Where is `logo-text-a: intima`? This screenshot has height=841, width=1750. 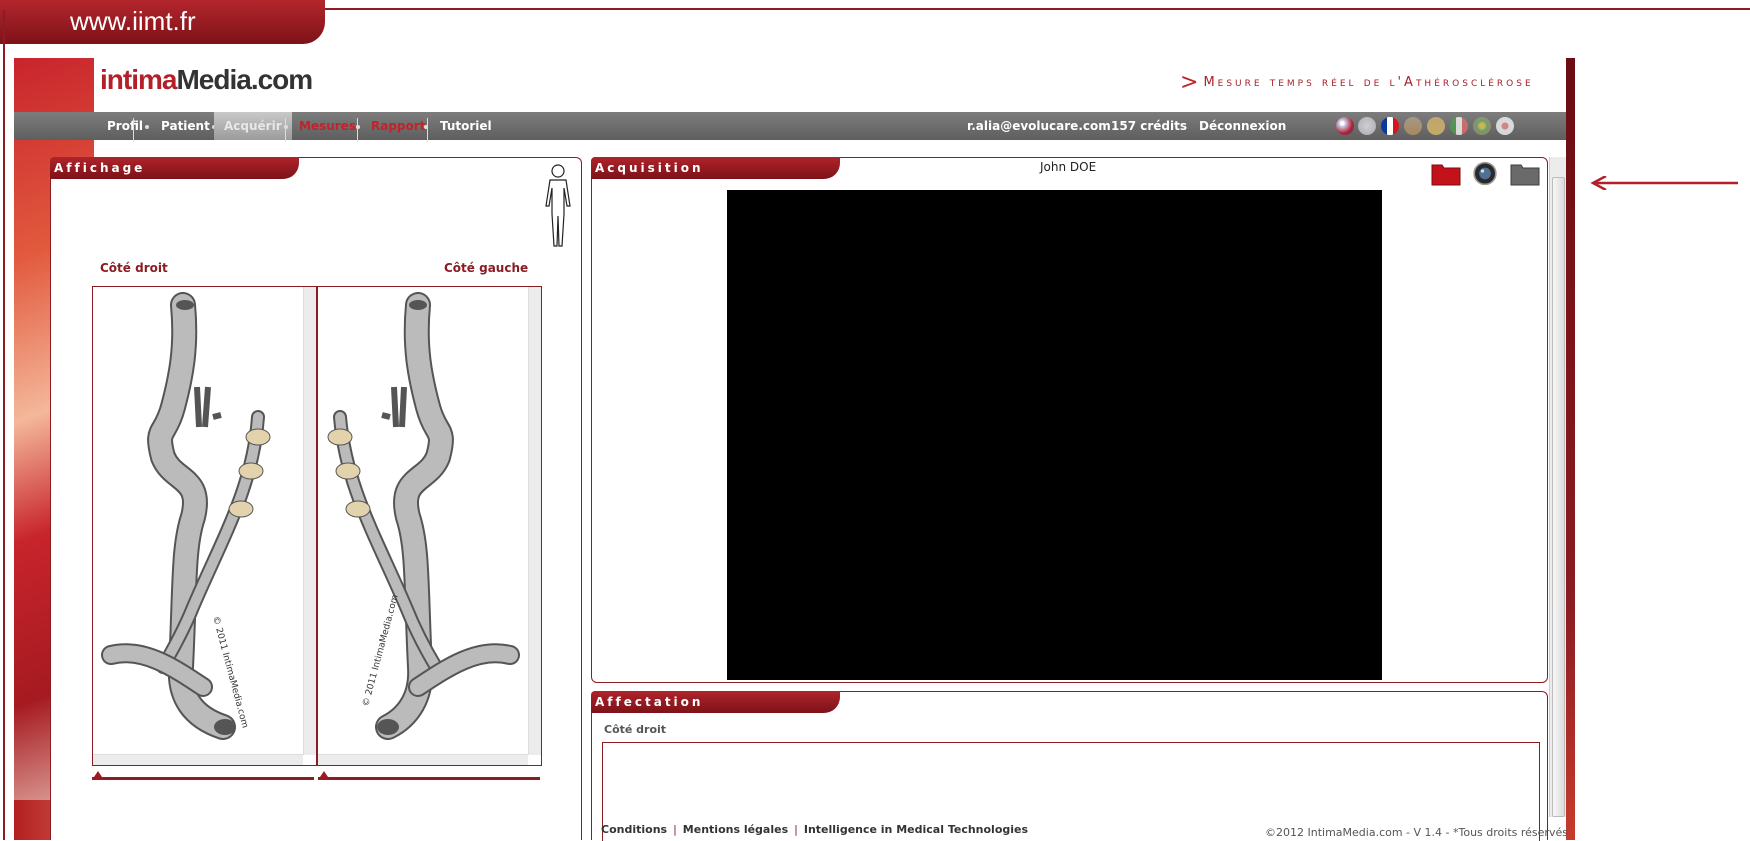
logo-text-a: intima is located at coordinates (138, 79).